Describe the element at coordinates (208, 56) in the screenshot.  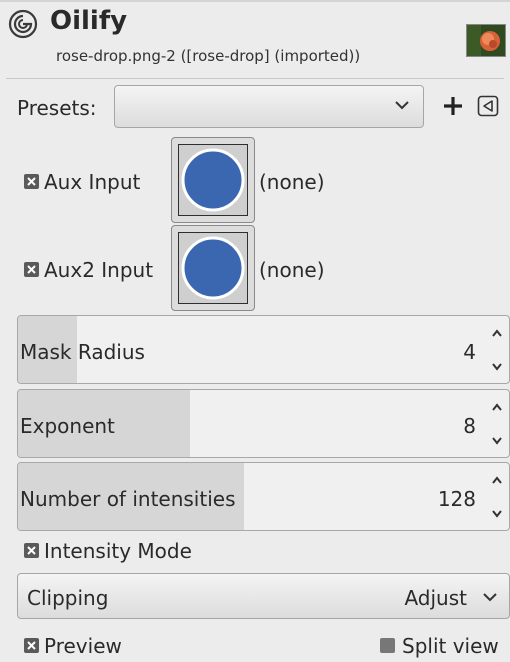
I see `image-subtitle: rose-drop.png-2 ([rose-drop] (imported))` at that location.